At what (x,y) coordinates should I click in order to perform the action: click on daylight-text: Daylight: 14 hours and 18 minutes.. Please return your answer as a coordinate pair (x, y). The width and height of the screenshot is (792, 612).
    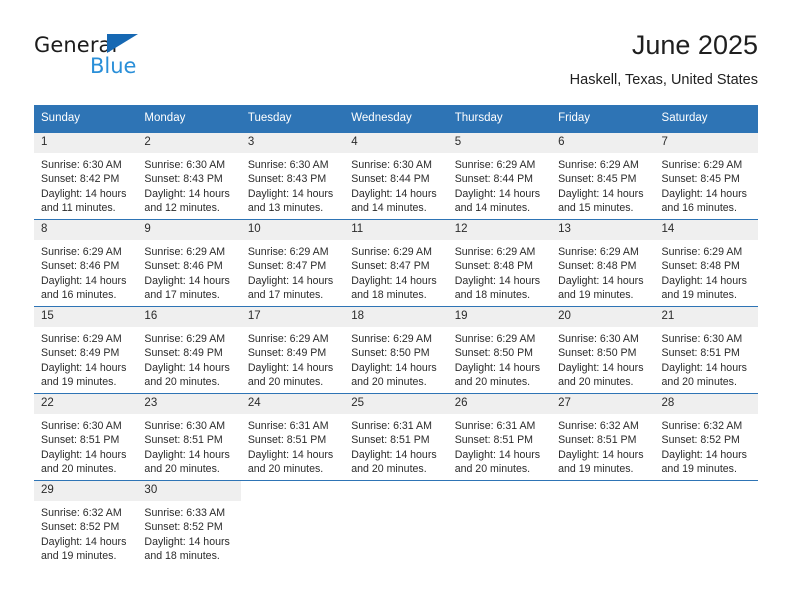
    Looking at the image, I should click on (394, 288).